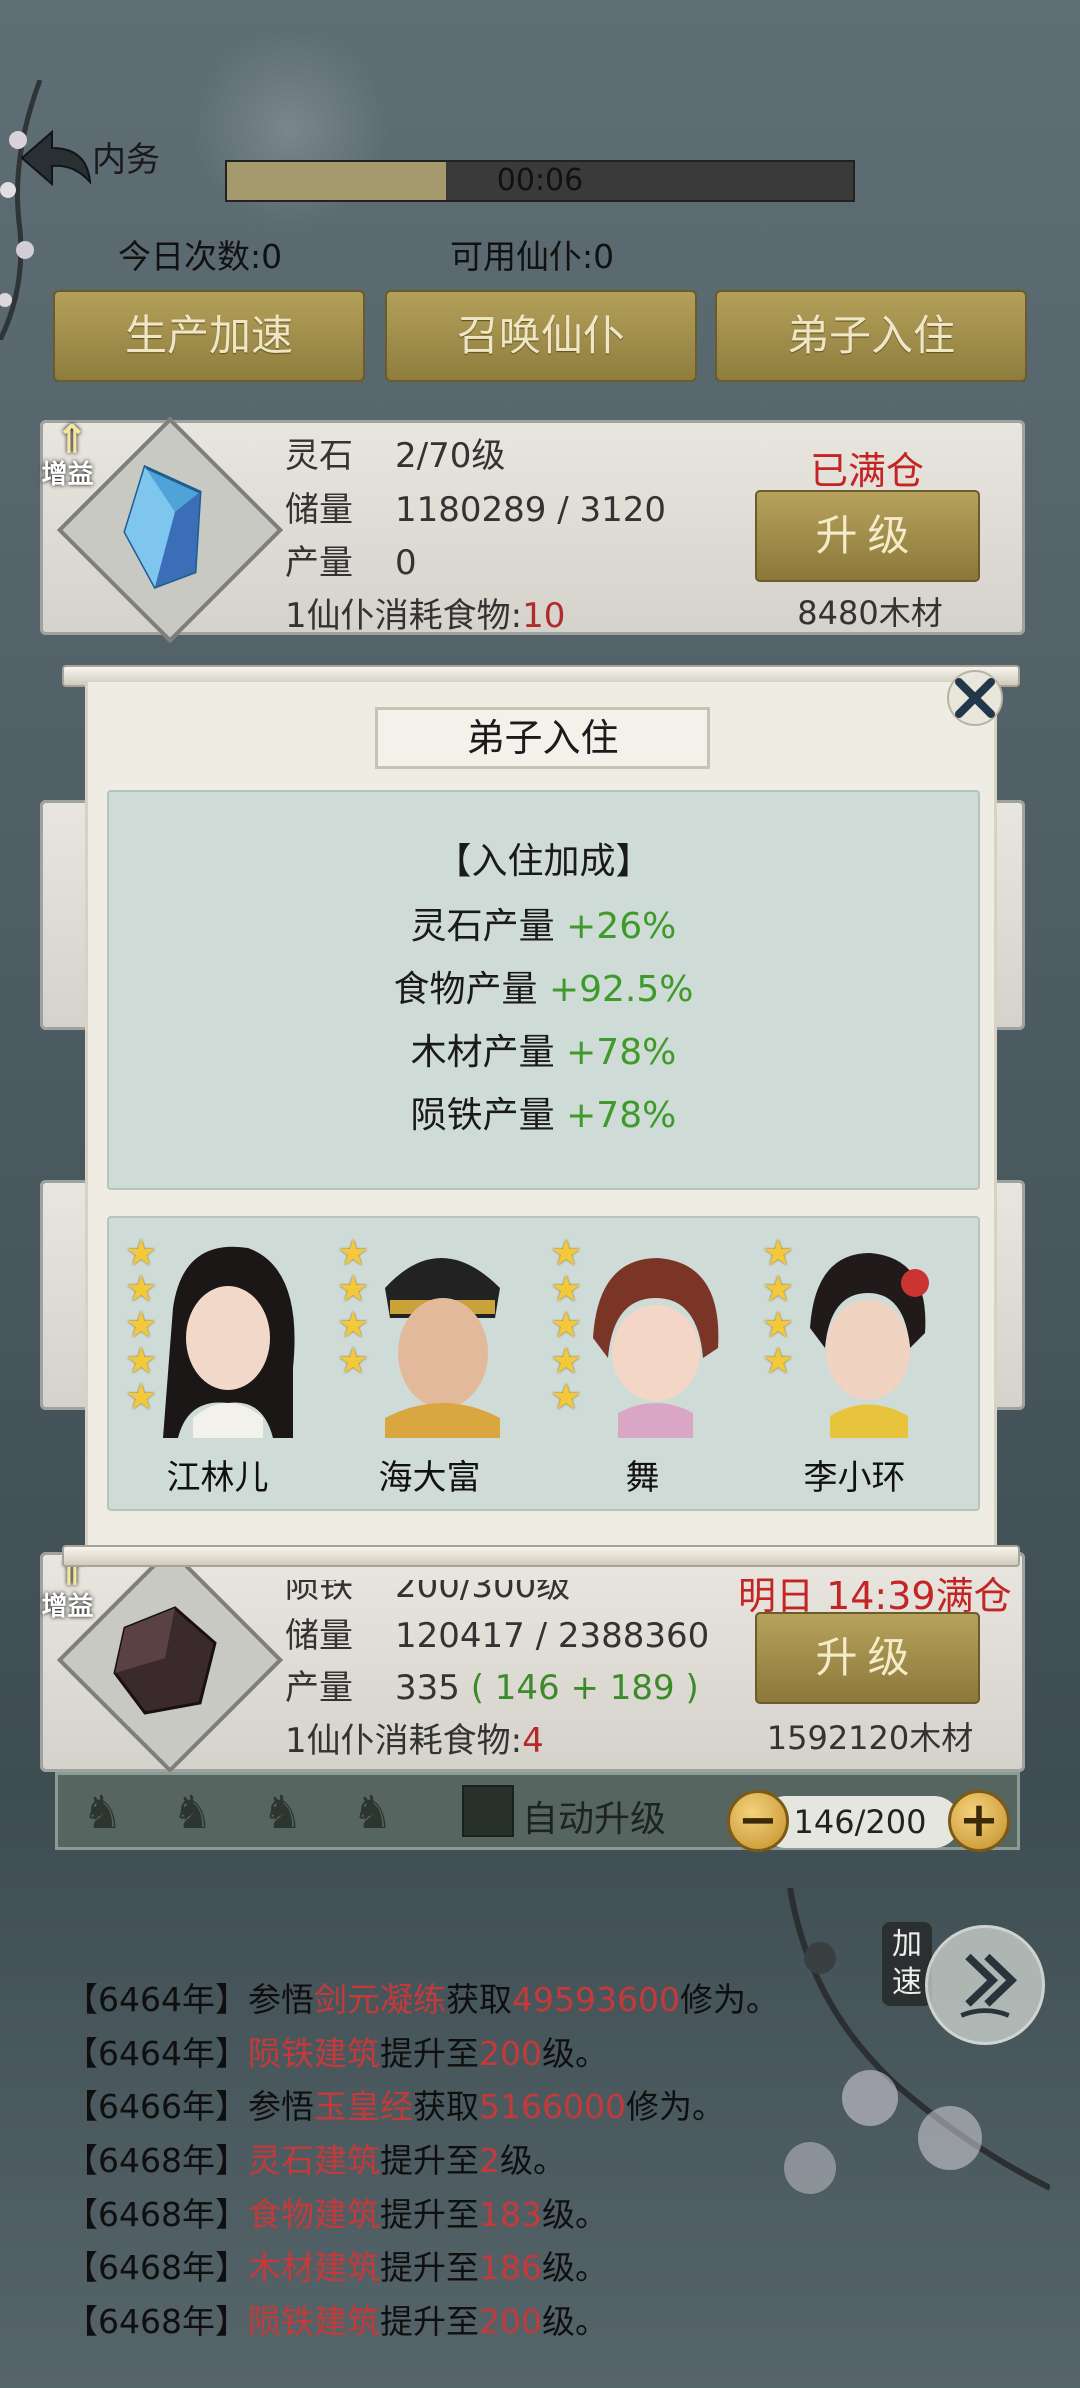 This screenshot has width=1080, height=2388. What do you see at coordinates (165, 1660) in the screenshot?
I see `meteor-iron-ore-icon` at bounding box center [165, 1660].